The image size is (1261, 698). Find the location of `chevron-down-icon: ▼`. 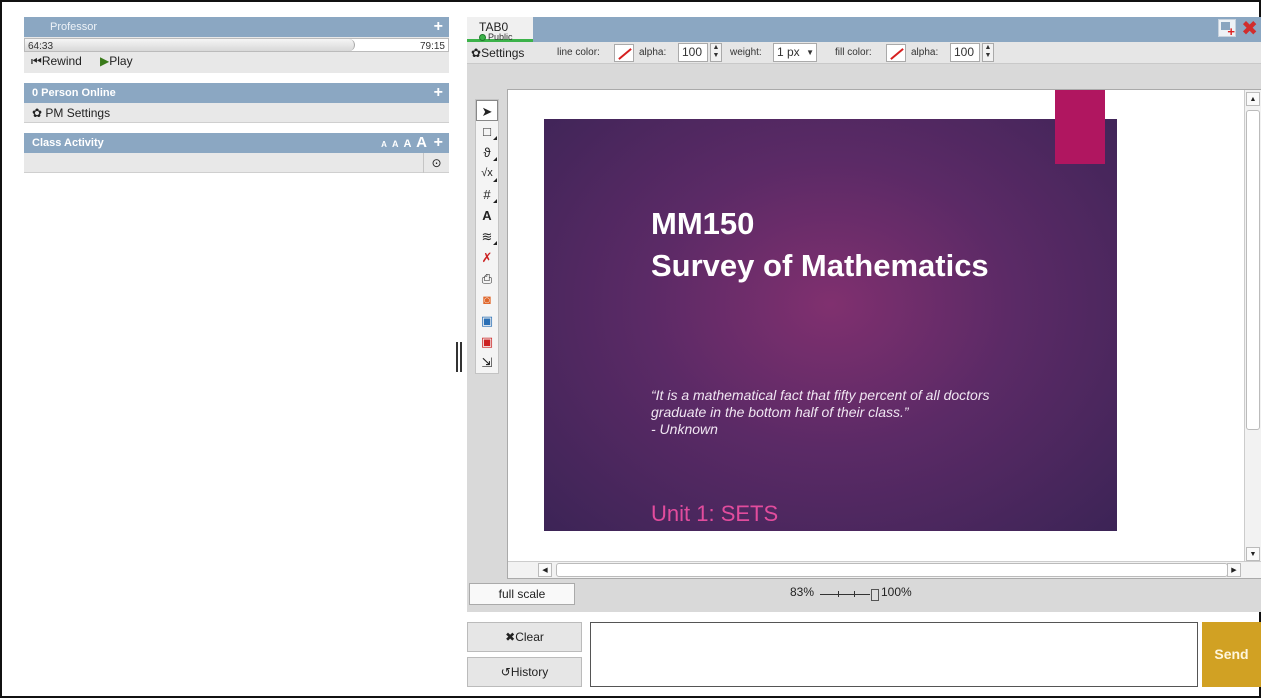

chevron-down-icon: ▼ is located at coordinates (810, 52).